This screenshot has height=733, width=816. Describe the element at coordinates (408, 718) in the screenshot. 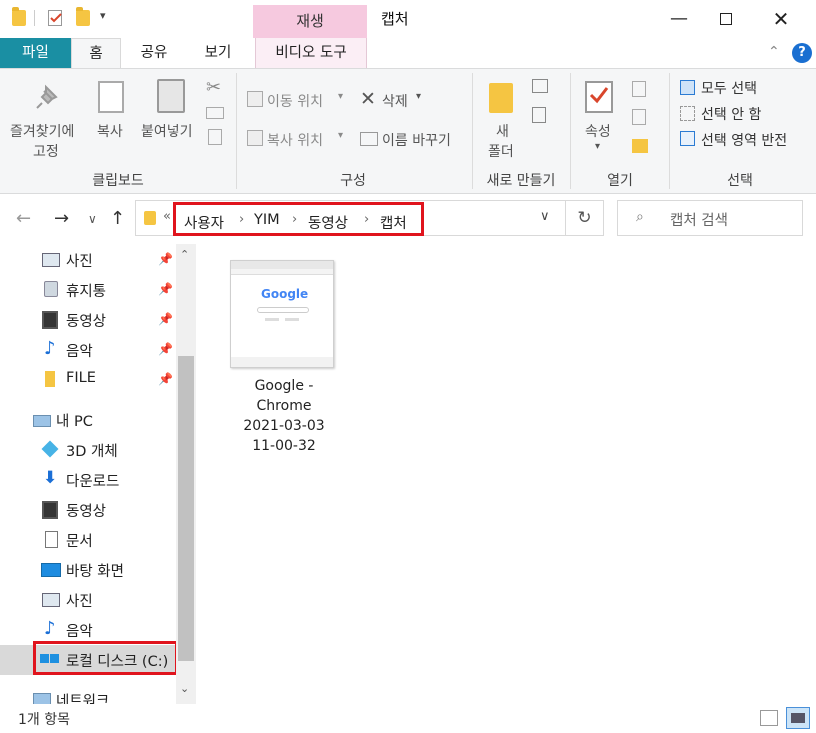

I see `status-bar: 1개 항목` at that location.